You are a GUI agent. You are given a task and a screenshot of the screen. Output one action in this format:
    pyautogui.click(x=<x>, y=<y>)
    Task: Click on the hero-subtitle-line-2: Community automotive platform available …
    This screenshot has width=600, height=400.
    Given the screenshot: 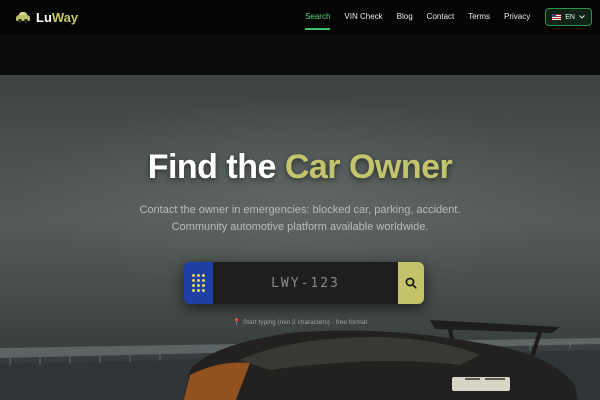 What is the action you would take?
    pyautogui.click(x=300, y=227)
    